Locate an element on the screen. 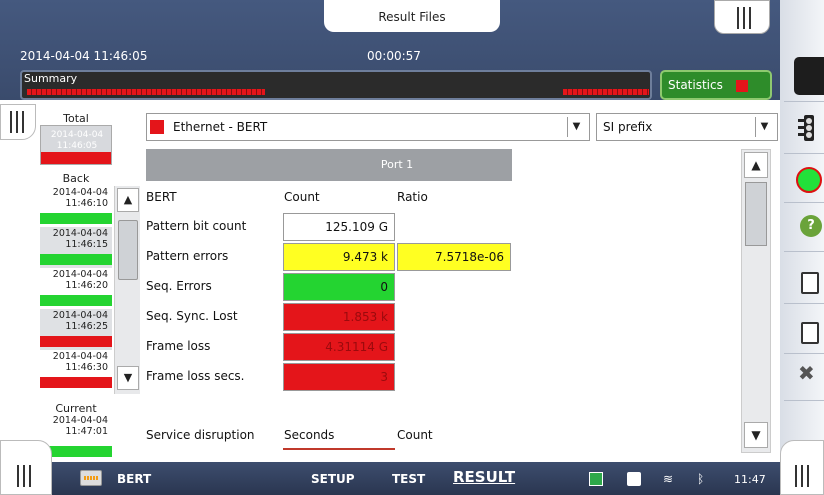  service-disruption-count-header: Count is located at coordinates (415, 435).